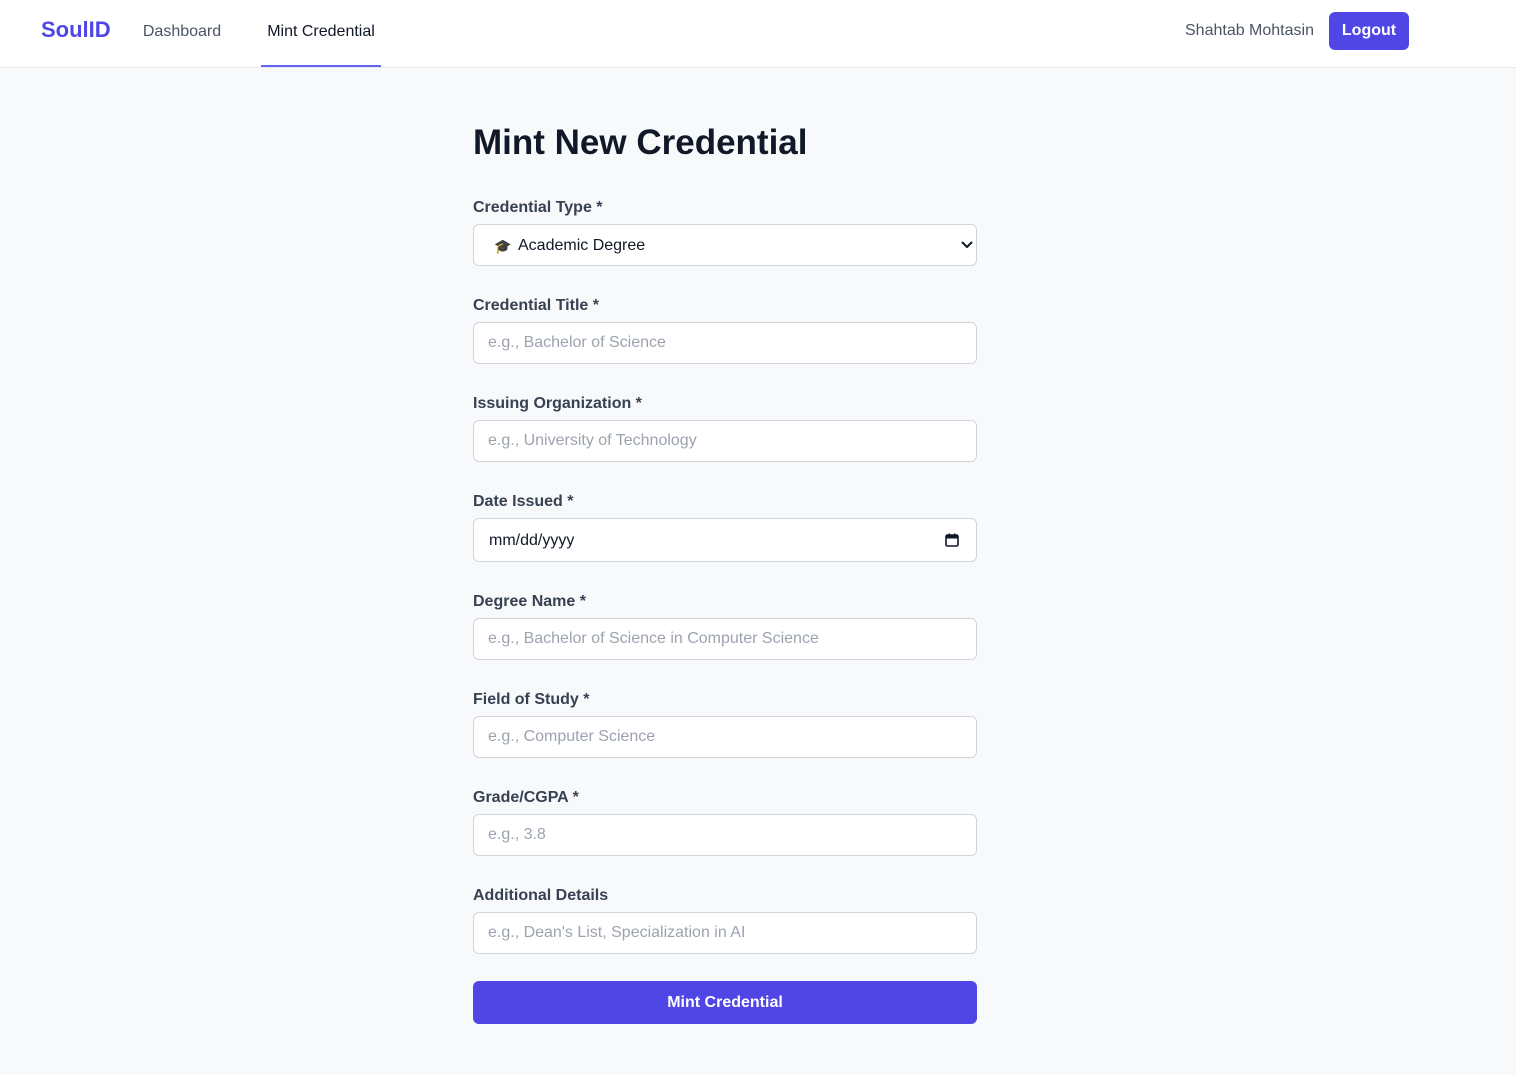 This screenshot has width=1516, height=1075. What do you see at coordinates (538, 207) in the screenshot?
I see `credential-type-label: Credential Type *` at bounding box center [538, 207].